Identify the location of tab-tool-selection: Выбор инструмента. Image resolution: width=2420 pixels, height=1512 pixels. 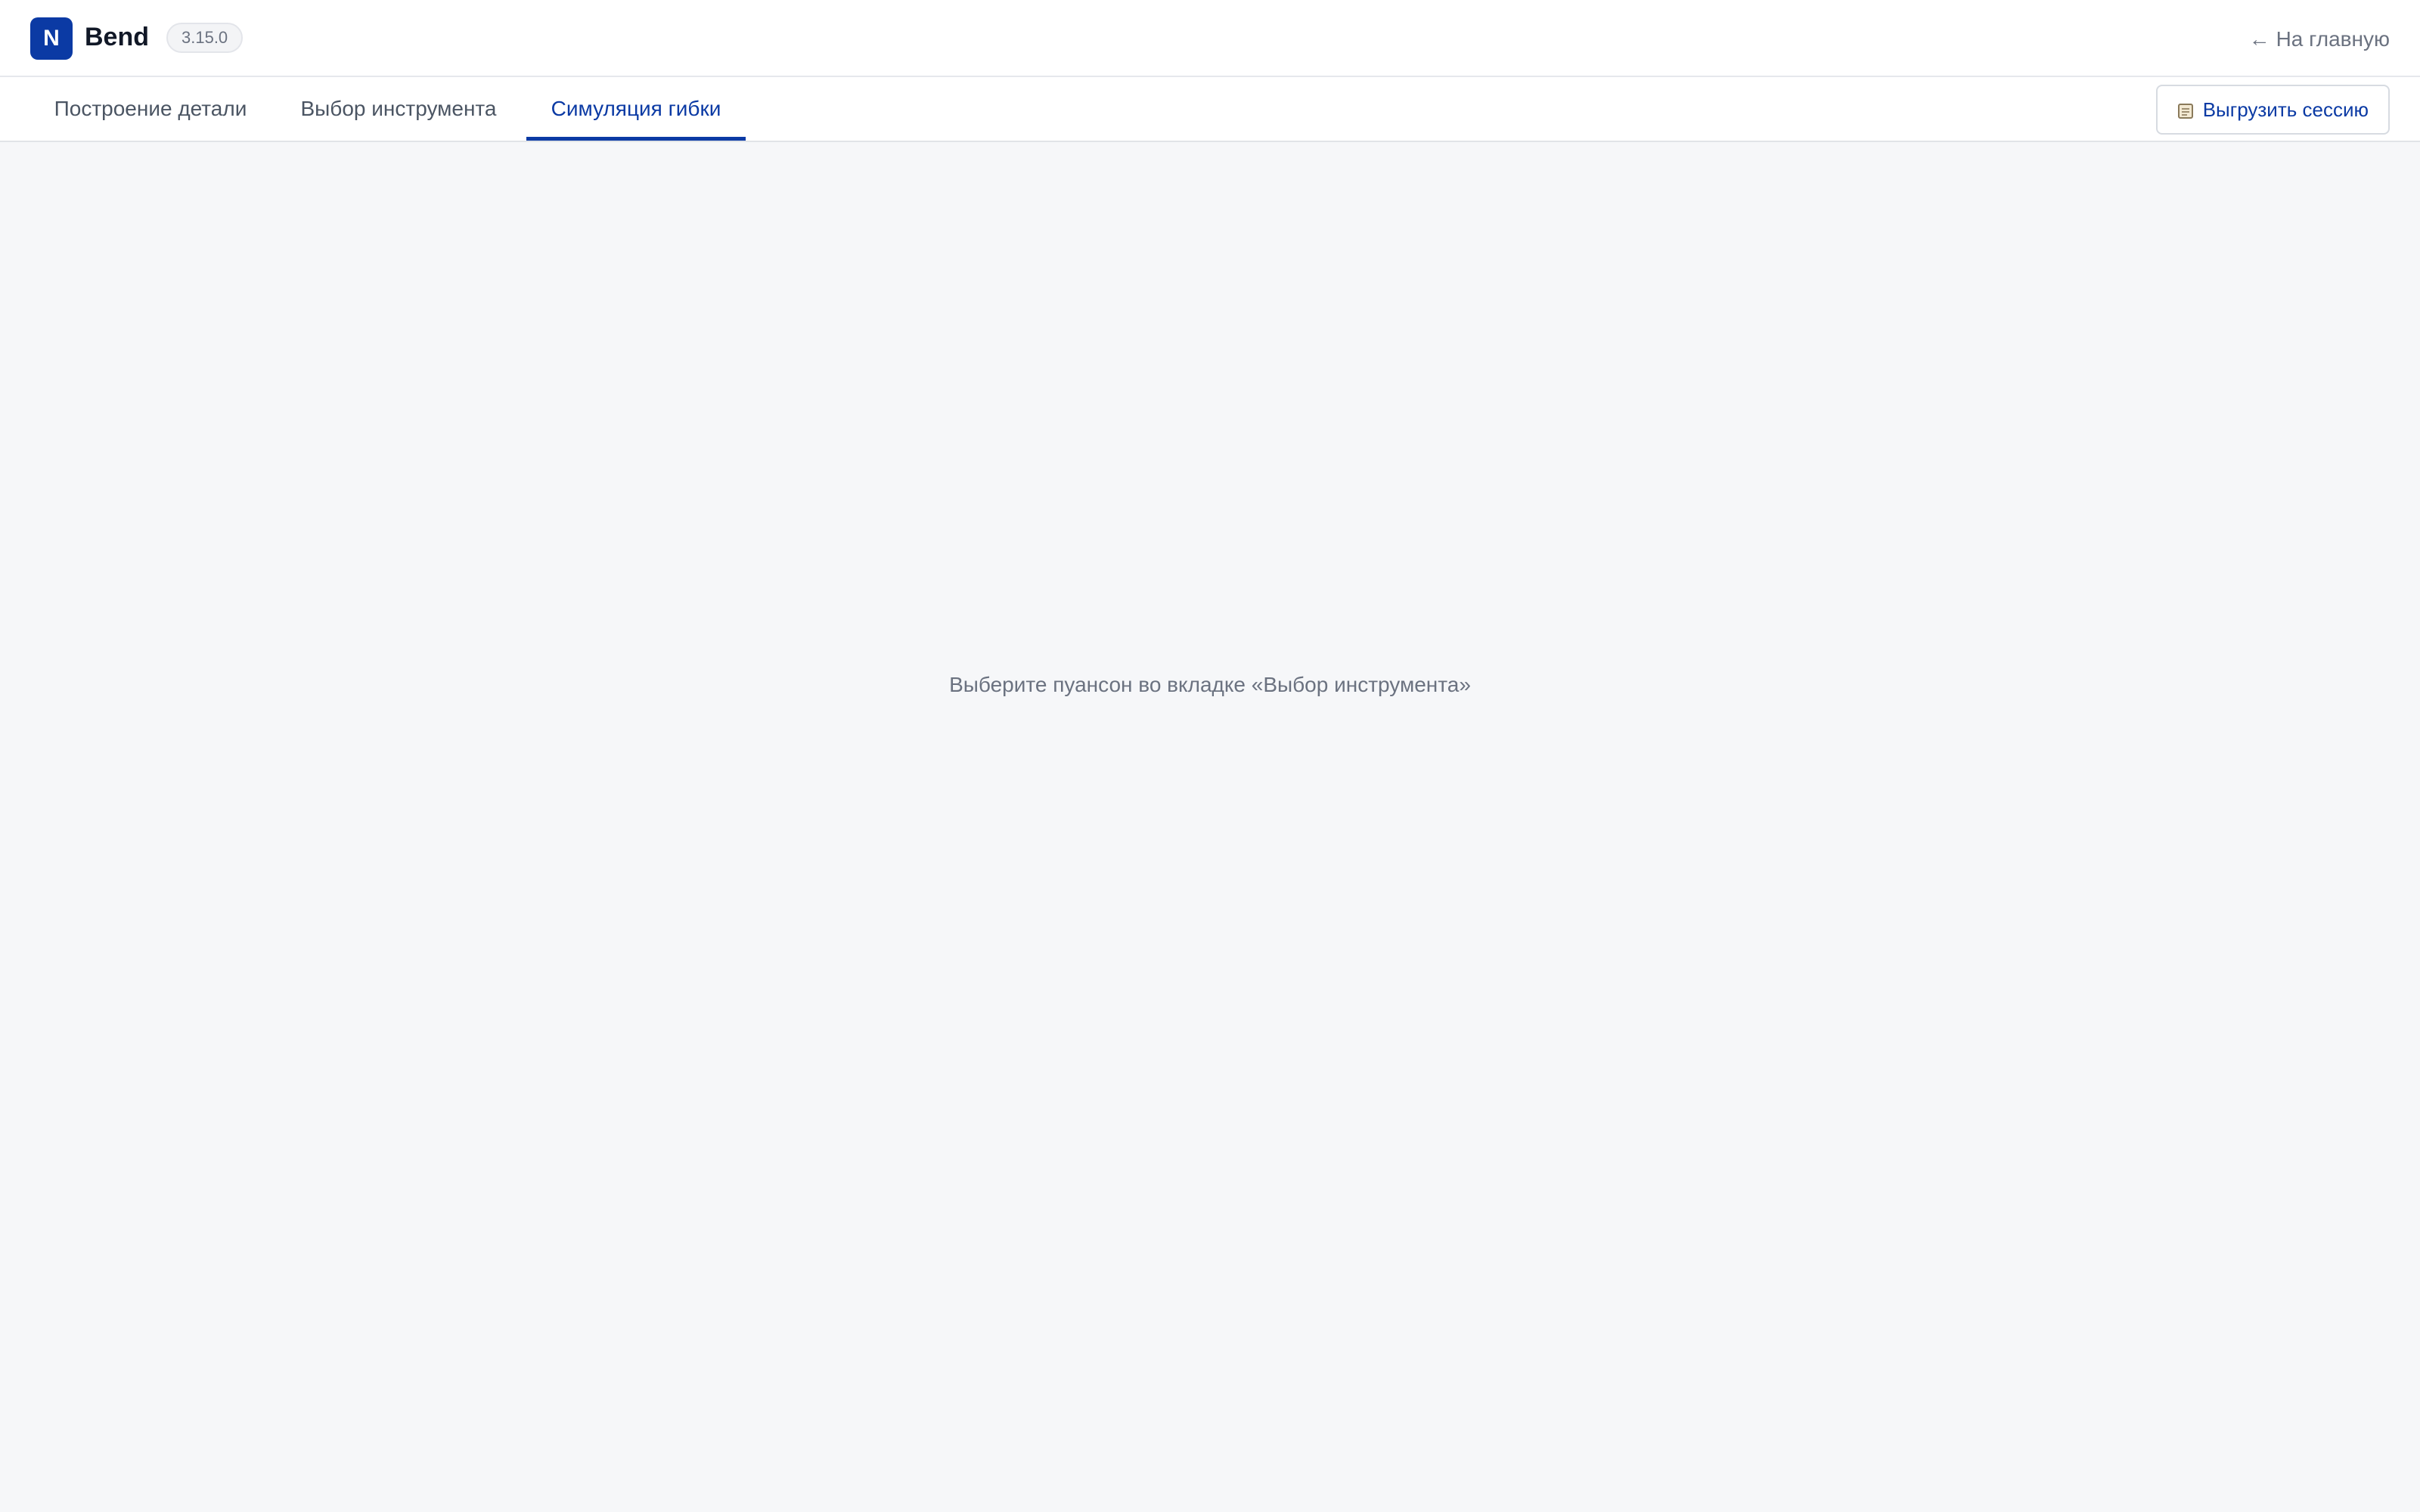
(398, 109).